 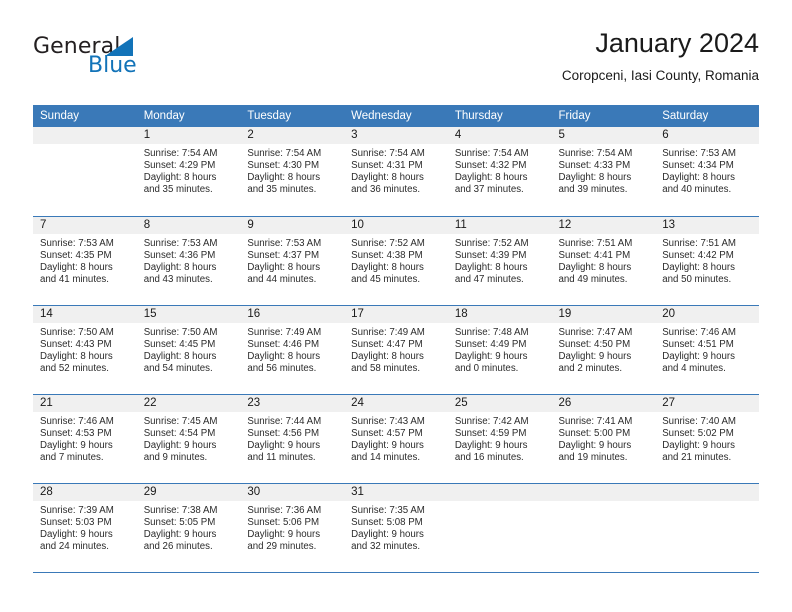 What do you see at coordinates (281, 457) in the screenshot?
I see `daylight-text-line2: and 11 minutes.` at bounding box center [281, 457].